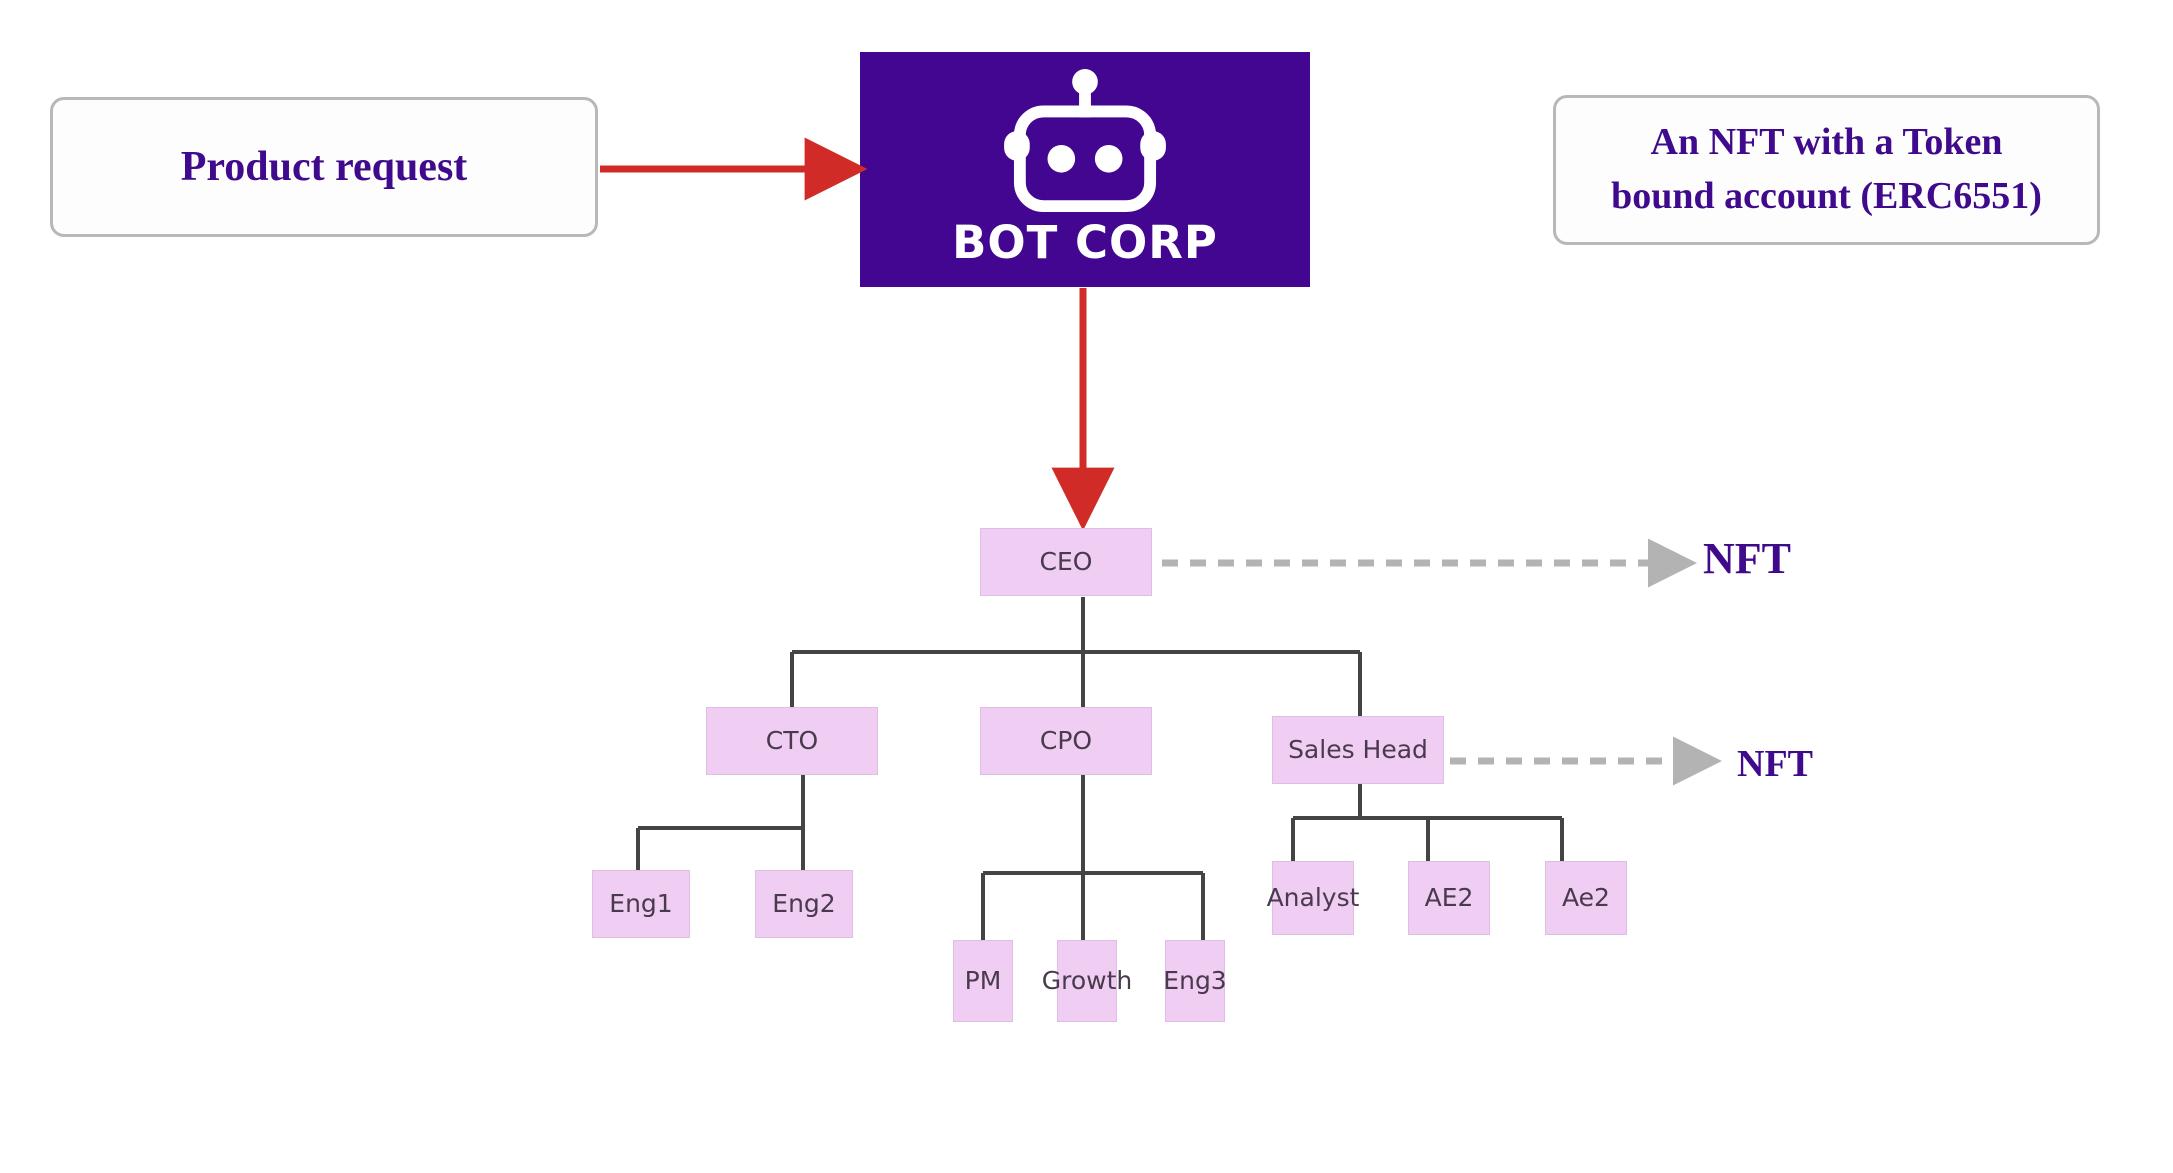 Image resolution: width=2173 pixels, height=1173 pixels. I want to click on org-node-label: CTO, so click(792, 740).